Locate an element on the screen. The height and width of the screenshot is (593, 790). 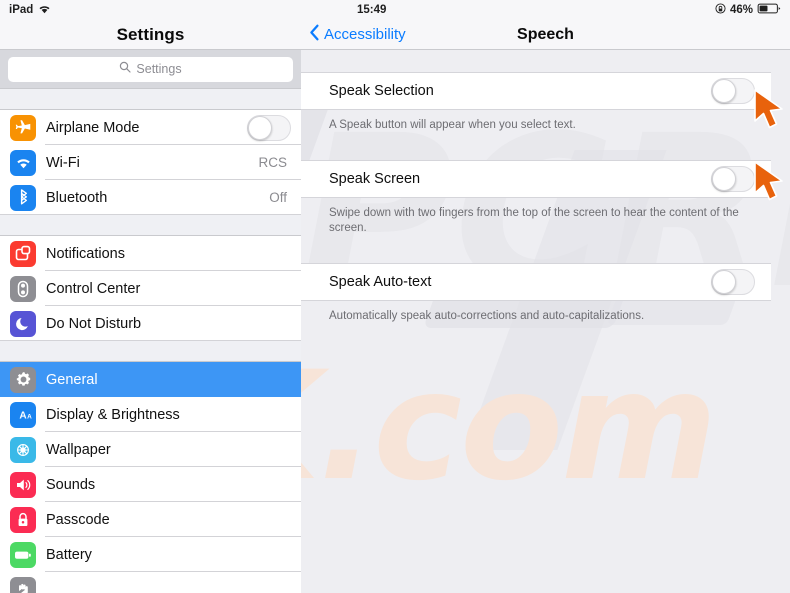
speak-screen-toggle is located at coordinates (733, 178).